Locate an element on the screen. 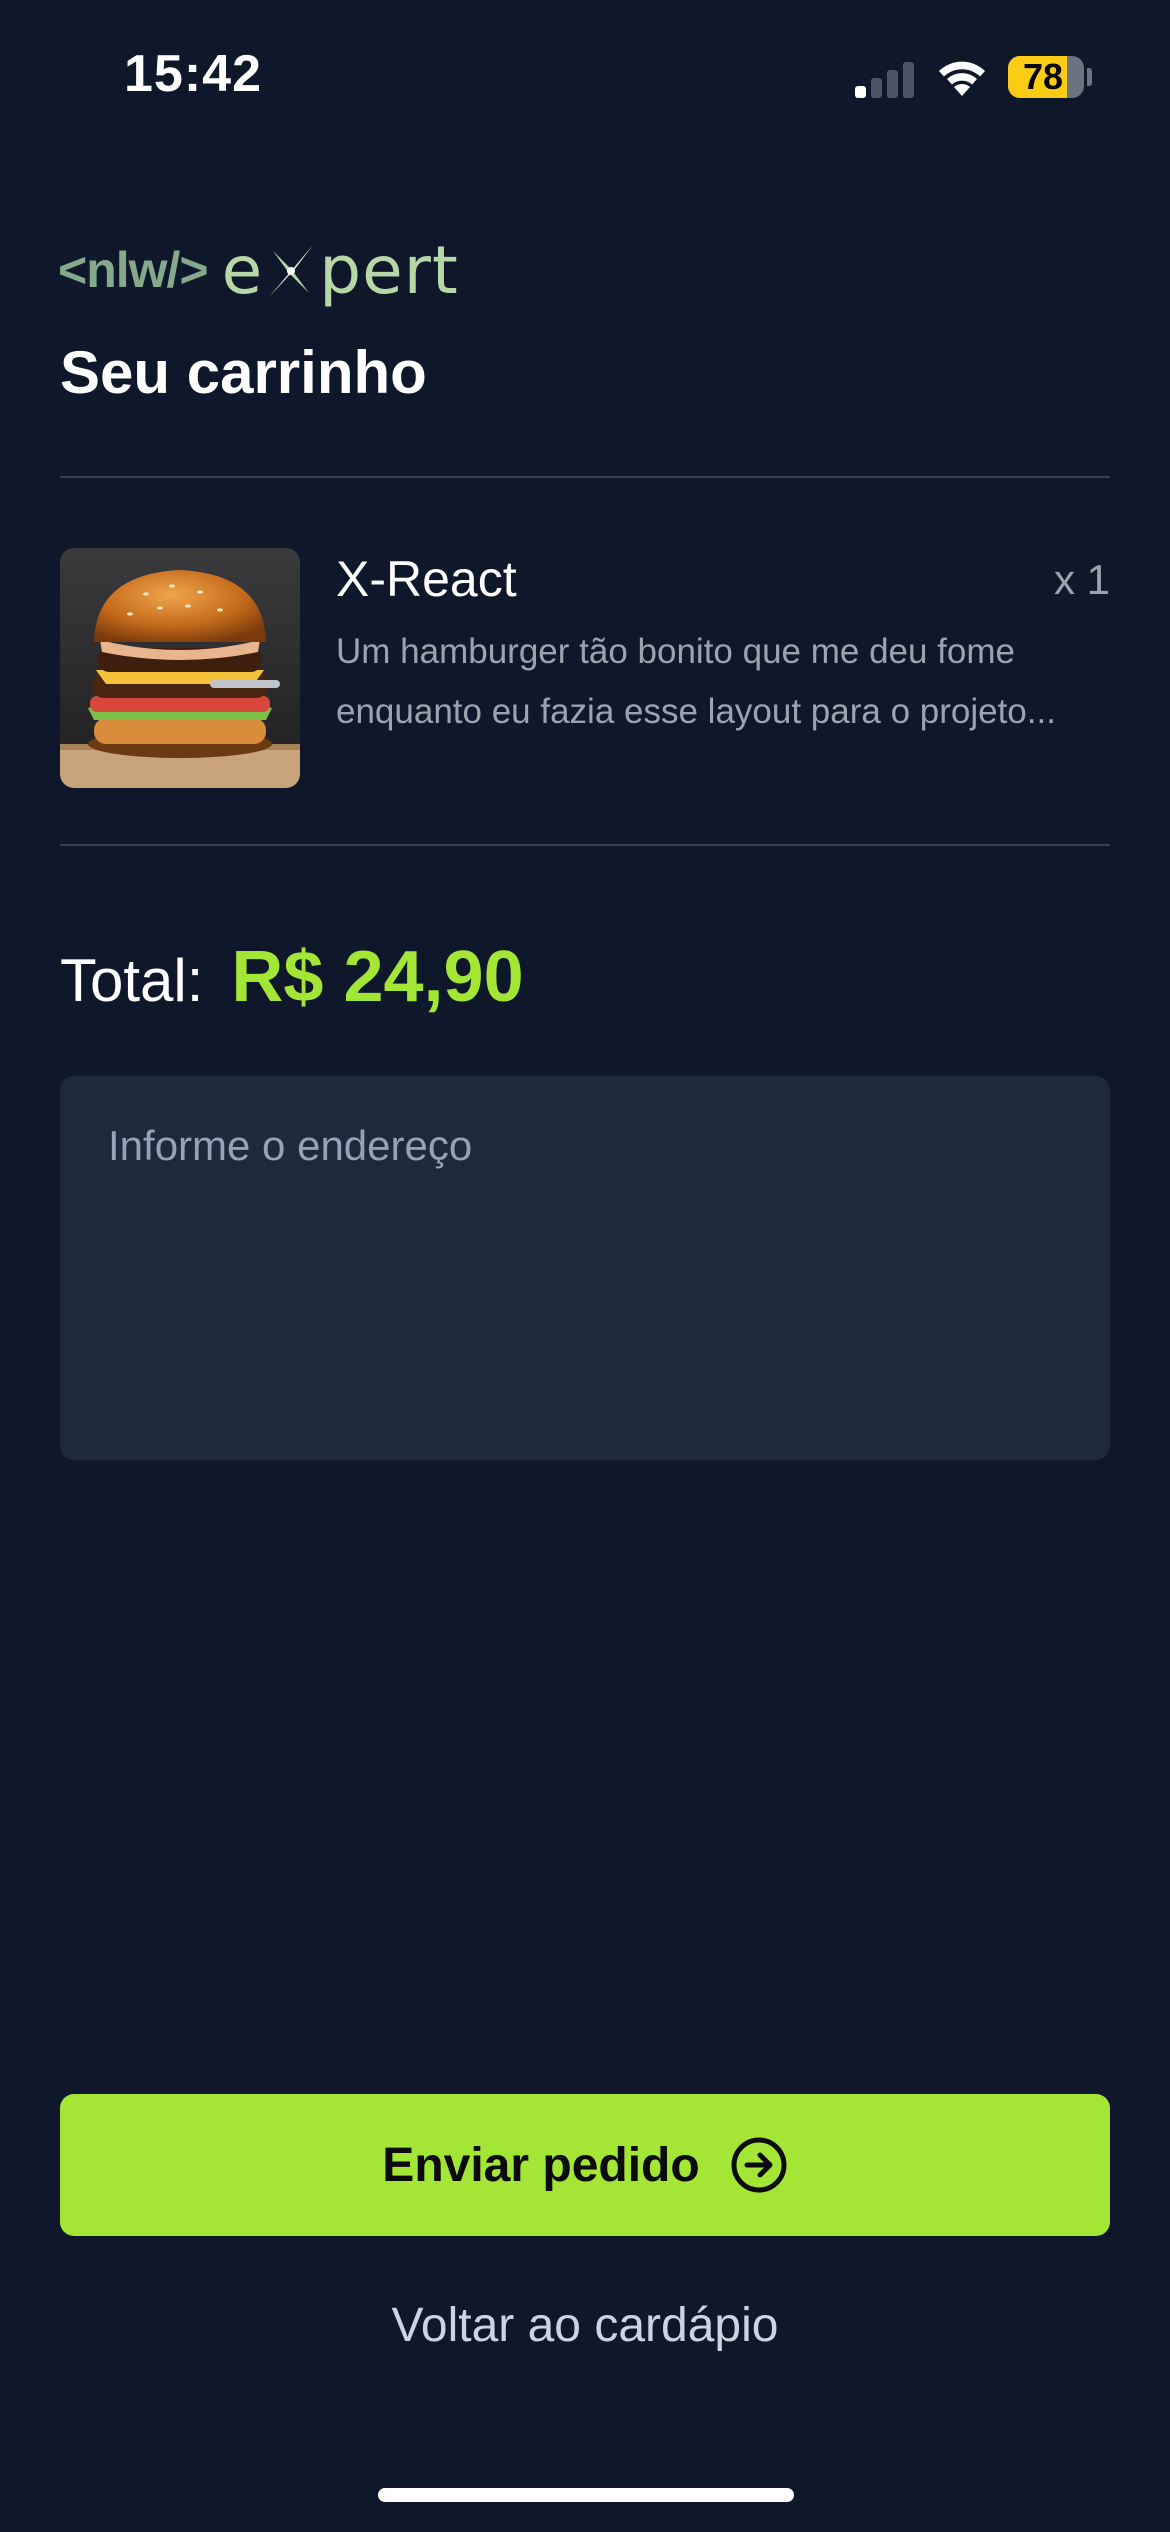 This screenshot has height=2532, width=1170. logo-word-end: pert is located at coordinates (389, 270).